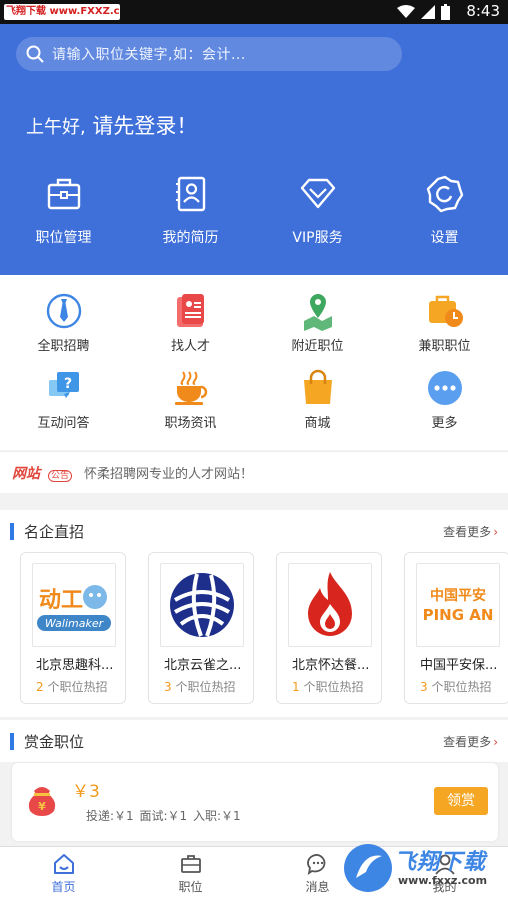 The height and width of the screenshot is (900, 508). What do you see at coordinates (317, 193) in the screenshot?
I see `diamond-icon` at bounding box center [317, 193].